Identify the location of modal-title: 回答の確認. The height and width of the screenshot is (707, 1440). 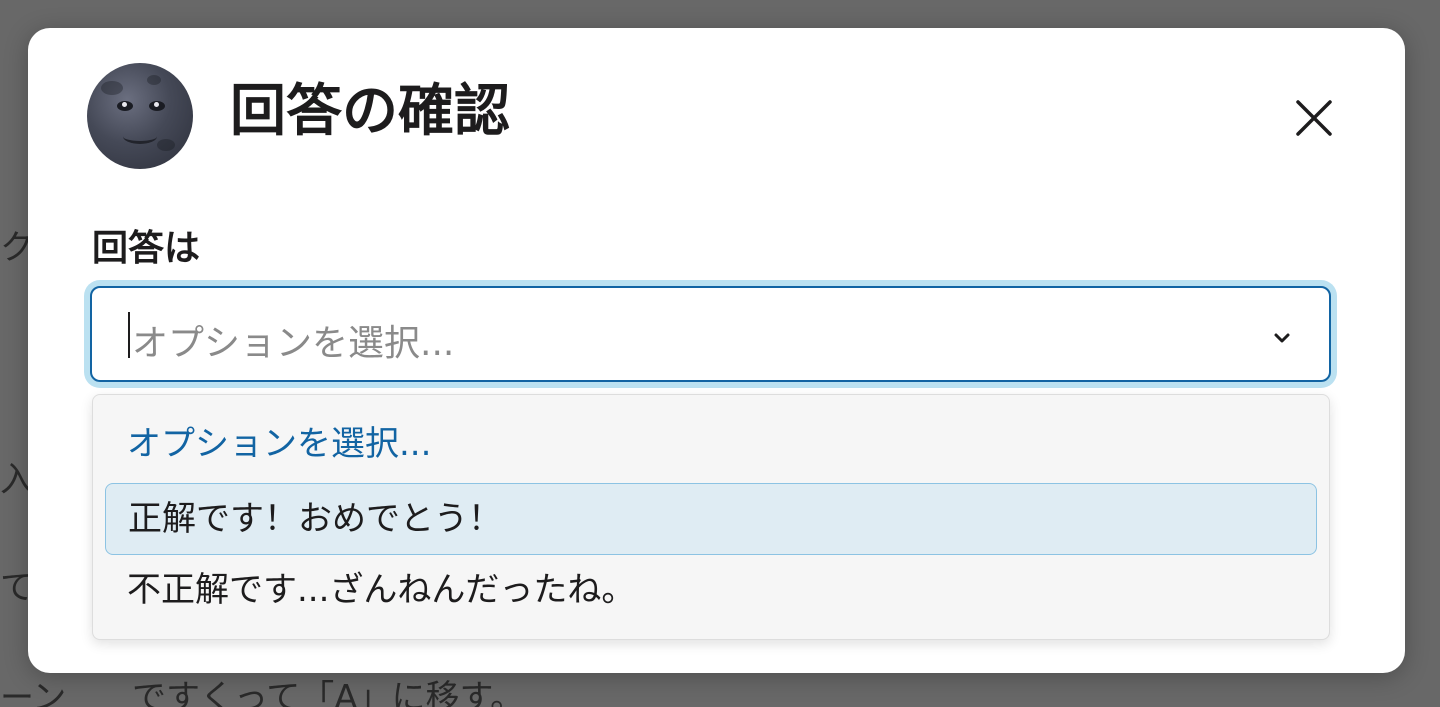
(370, 111).